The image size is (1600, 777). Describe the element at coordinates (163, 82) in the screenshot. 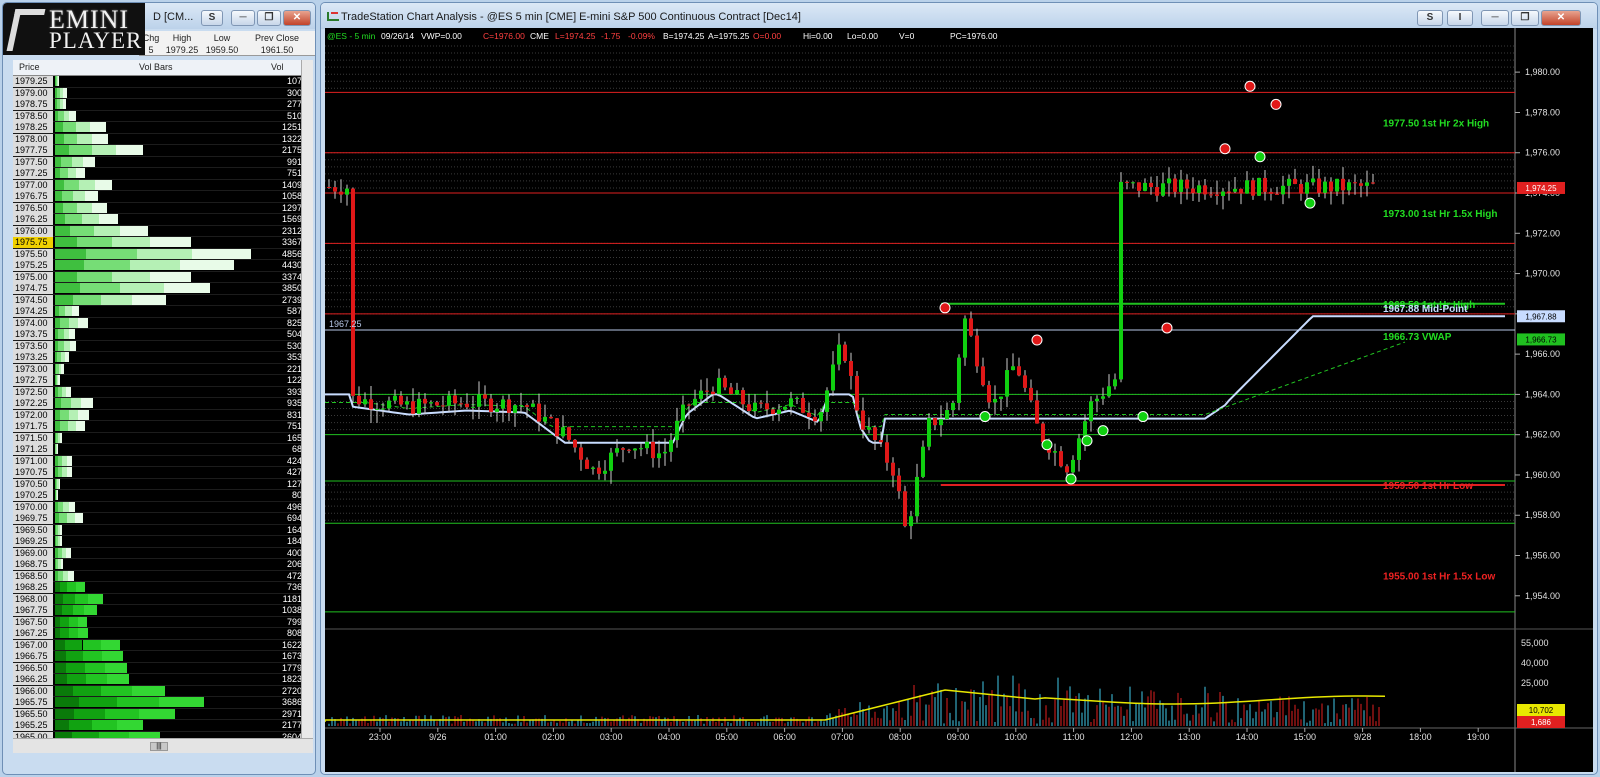

I see `ladder-row: 1979.25 1074` at that location.